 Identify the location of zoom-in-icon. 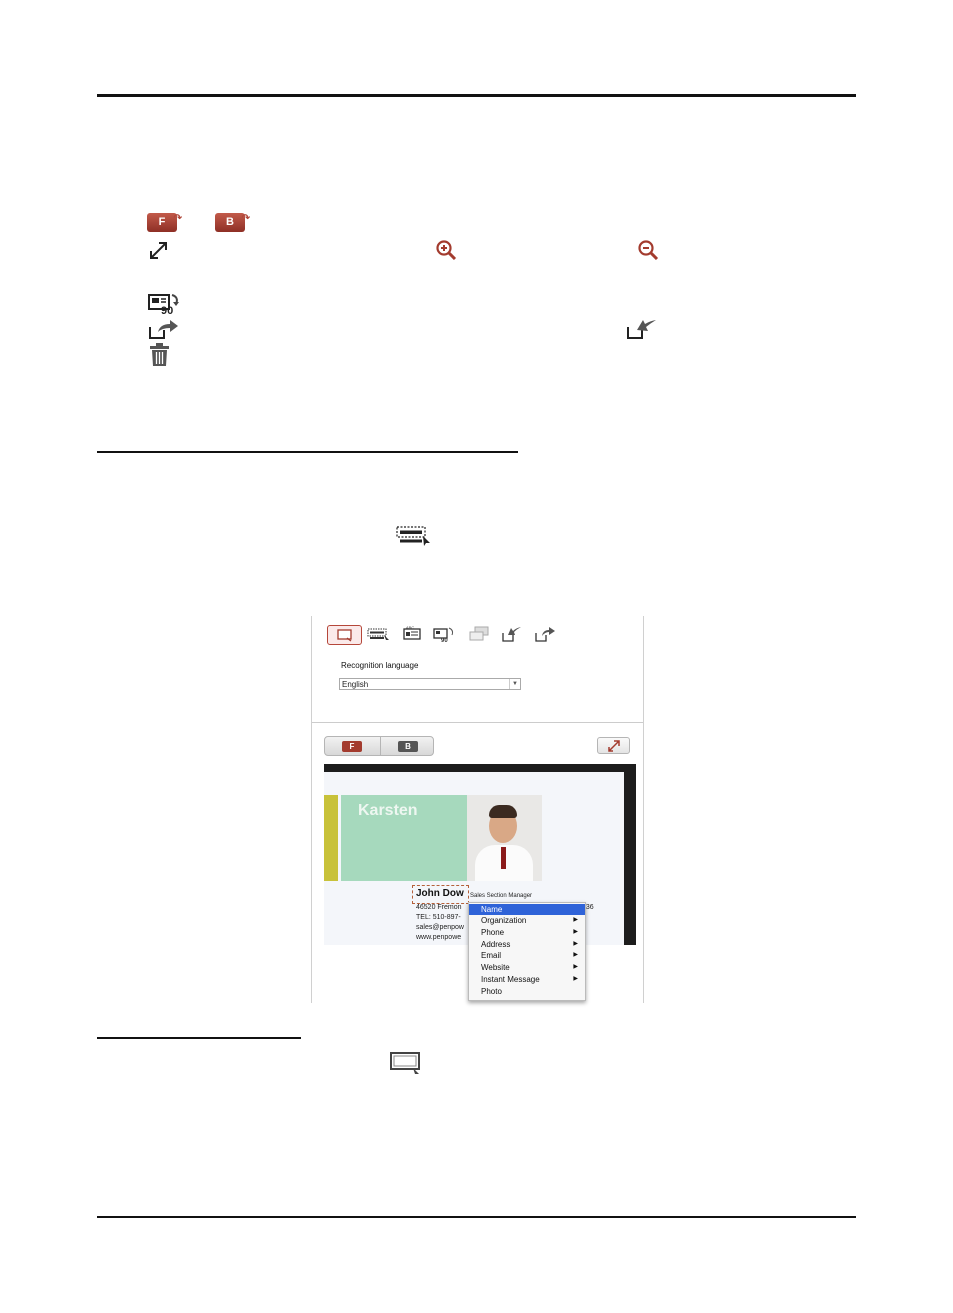
(446, 250).